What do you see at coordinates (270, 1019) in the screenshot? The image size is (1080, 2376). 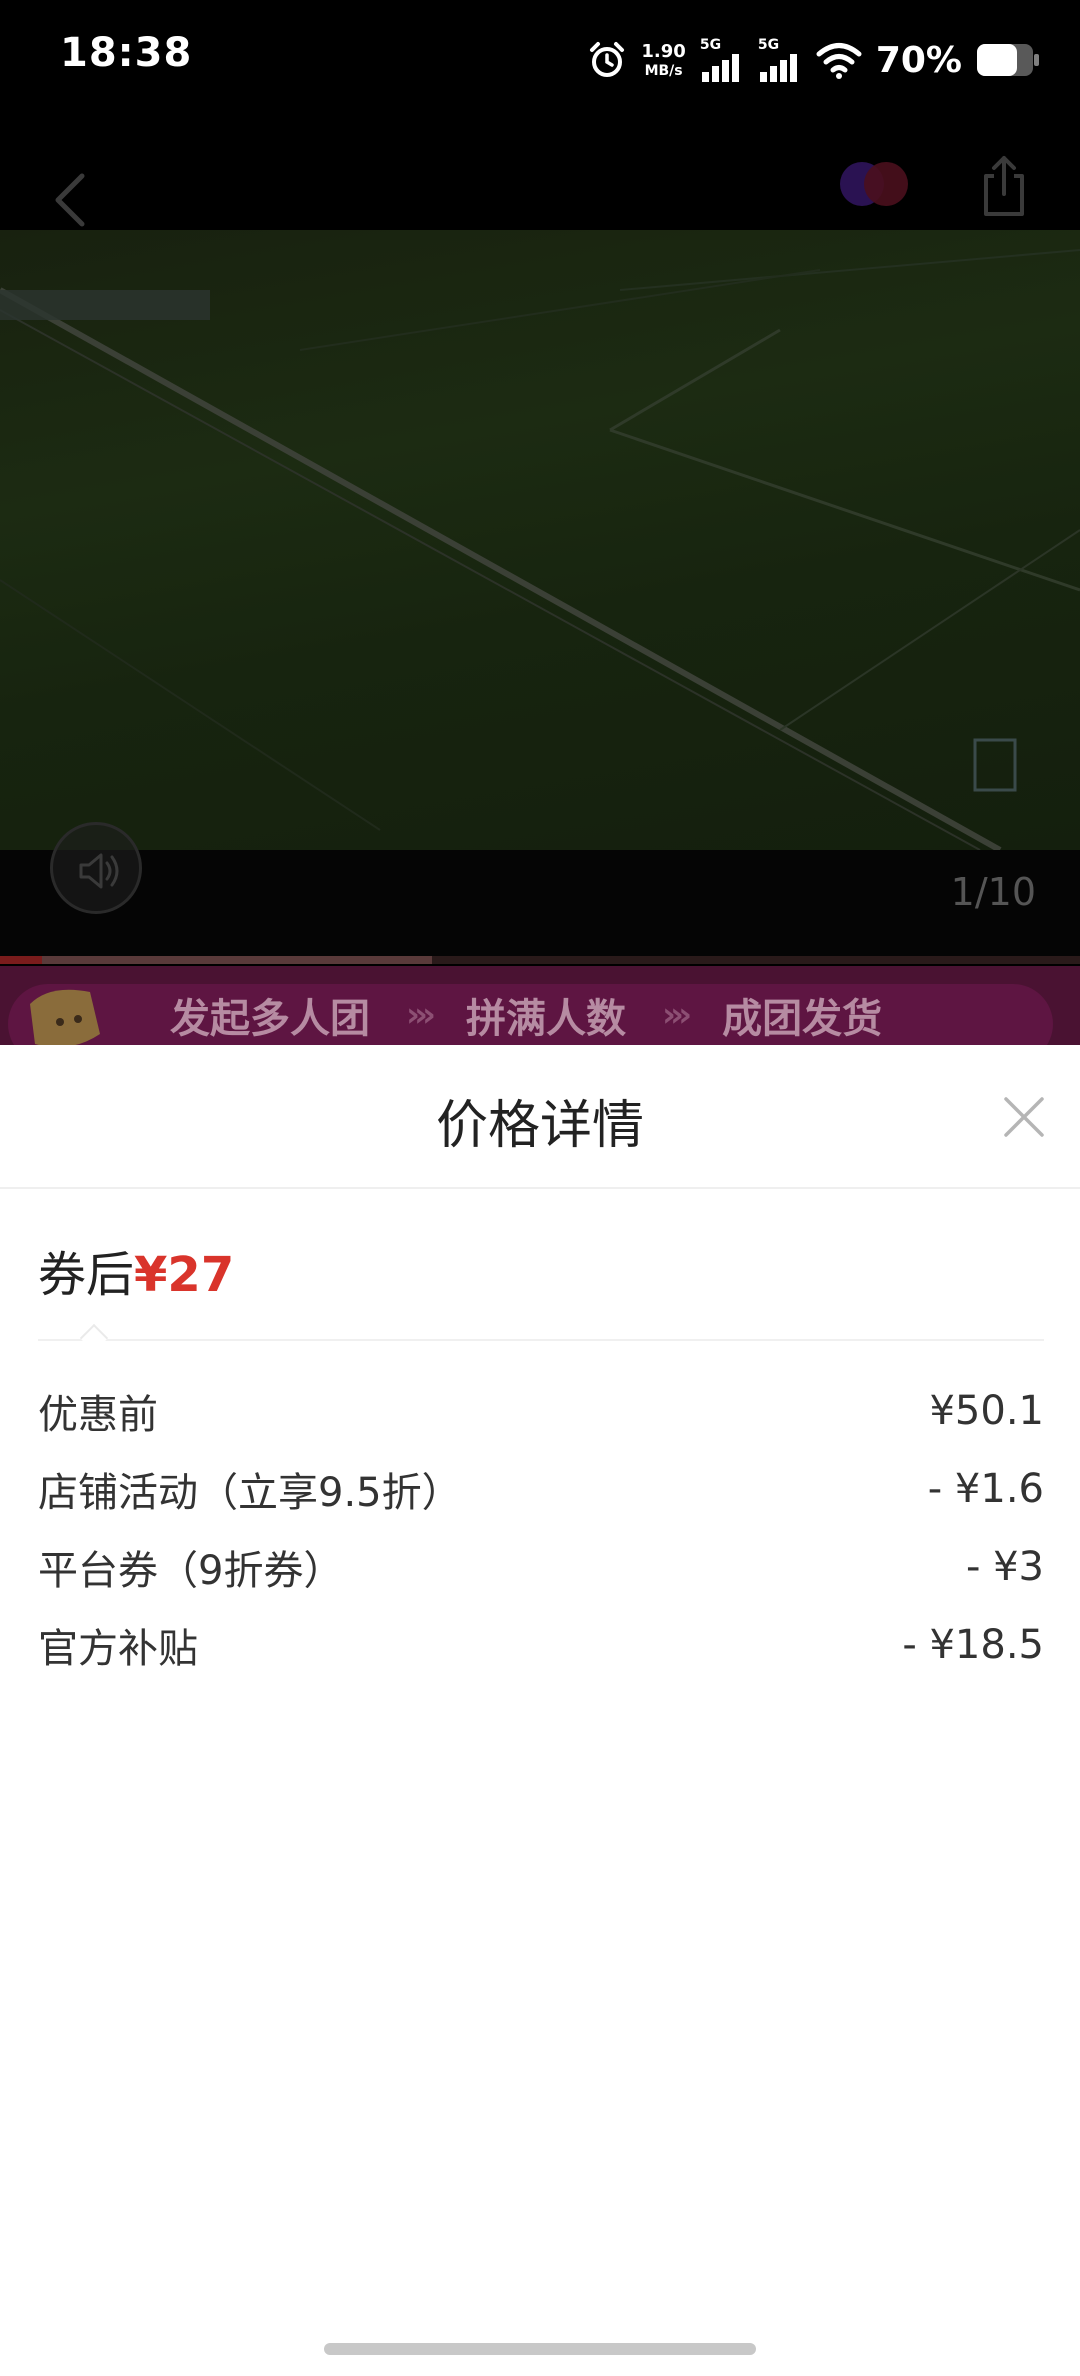 I see `group-step-1: 发起多人团` at bounding box center [270, 1019].